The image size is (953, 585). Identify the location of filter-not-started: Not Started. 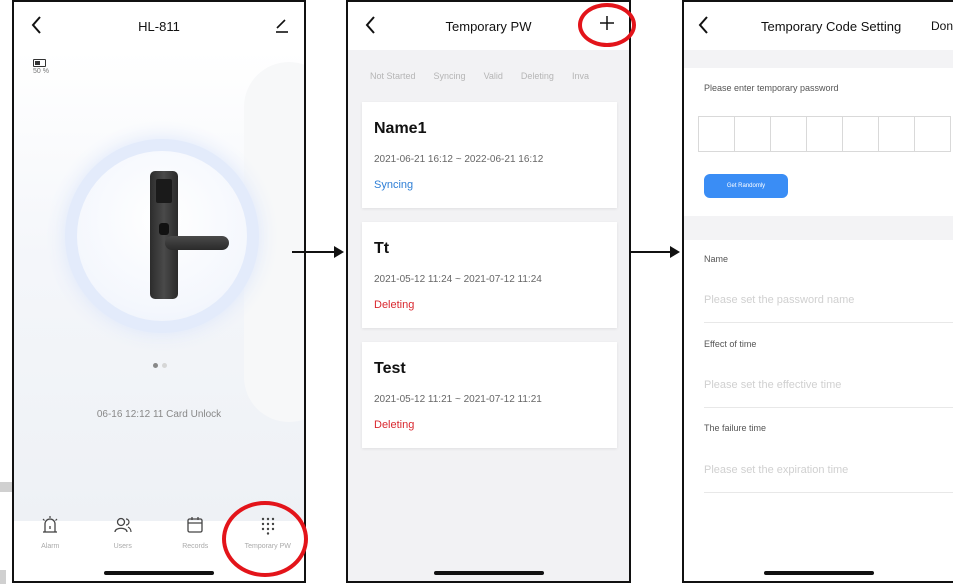
(393, 76).